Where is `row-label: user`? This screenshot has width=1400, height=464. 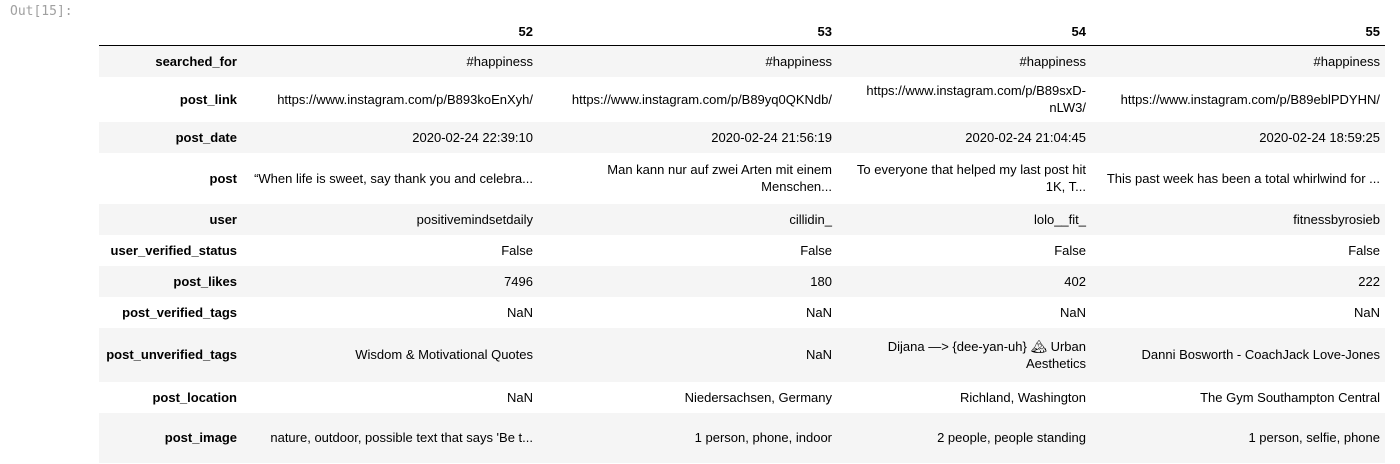 row-label: user is located at coordinates (223, 219).